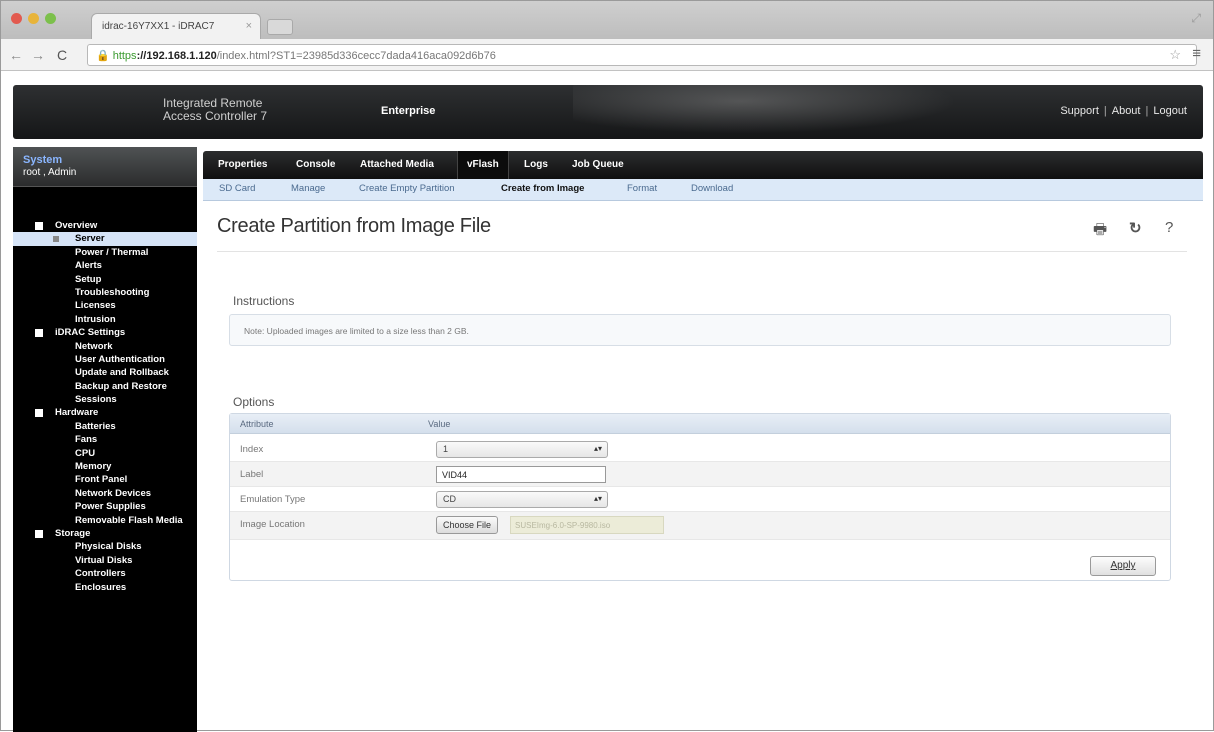  I want to click on help-icon: ?, so click(1169, 227).